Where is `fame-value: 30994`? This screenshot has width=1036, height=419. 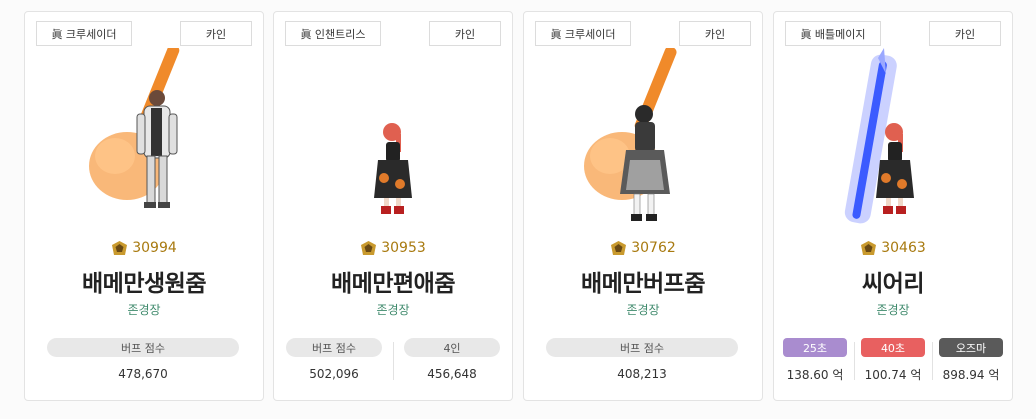
fame-value: 30994 is located at coordinates (154, 248).